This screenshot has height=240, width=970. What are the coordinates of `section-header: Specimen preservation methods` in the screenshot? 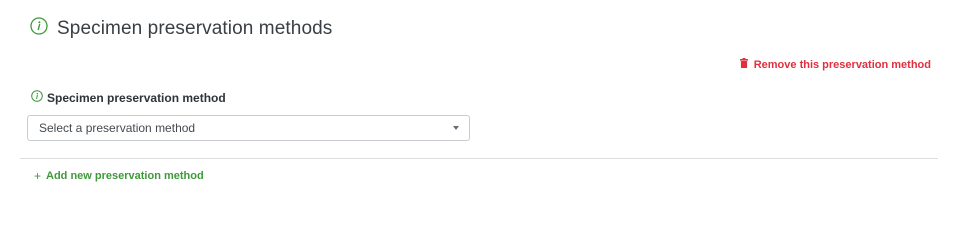 It's located at (181, 28).